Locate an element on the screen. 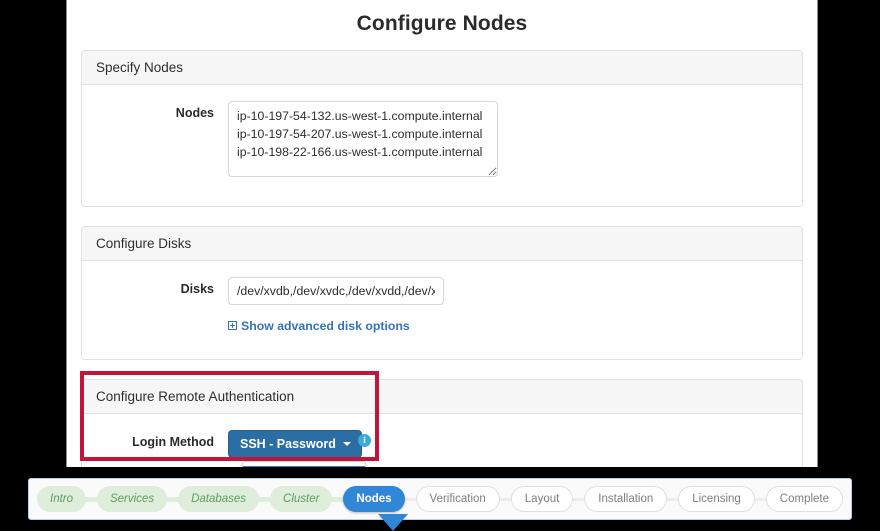 This screenshot has height=531, width=880. login-method-selected-label: SSH - Password is located at coordinates (288, 444).